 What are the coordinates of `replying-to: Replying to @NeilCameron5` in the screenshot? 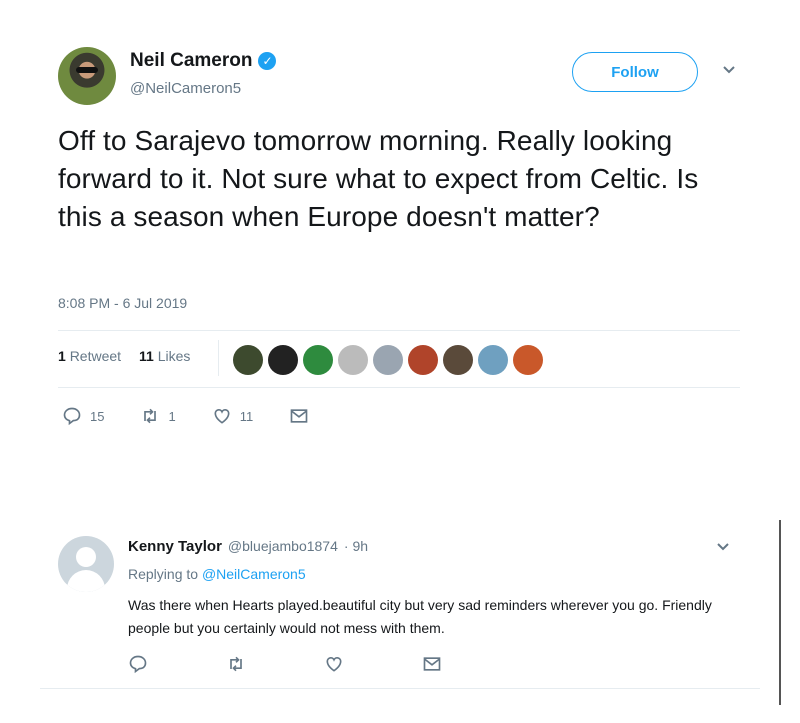 It's located at (217, 574).